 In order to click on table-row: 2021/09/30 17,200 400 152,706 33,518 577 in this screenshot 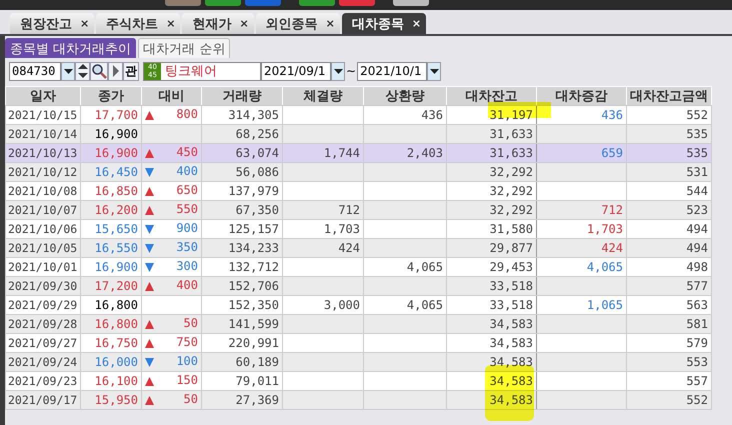, I will do `click(359, 286)`.